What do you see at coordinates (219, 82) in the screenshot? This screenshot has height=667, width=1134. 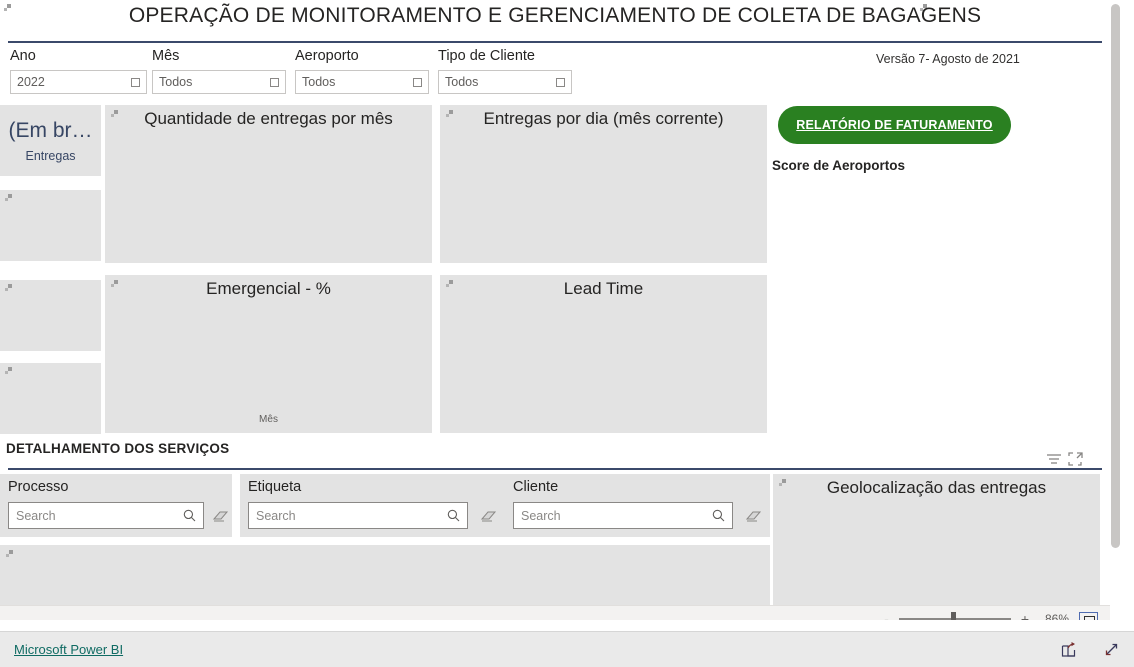 I see `slicer-mes-dropdown: Todos` at bounding box center [219, 82].